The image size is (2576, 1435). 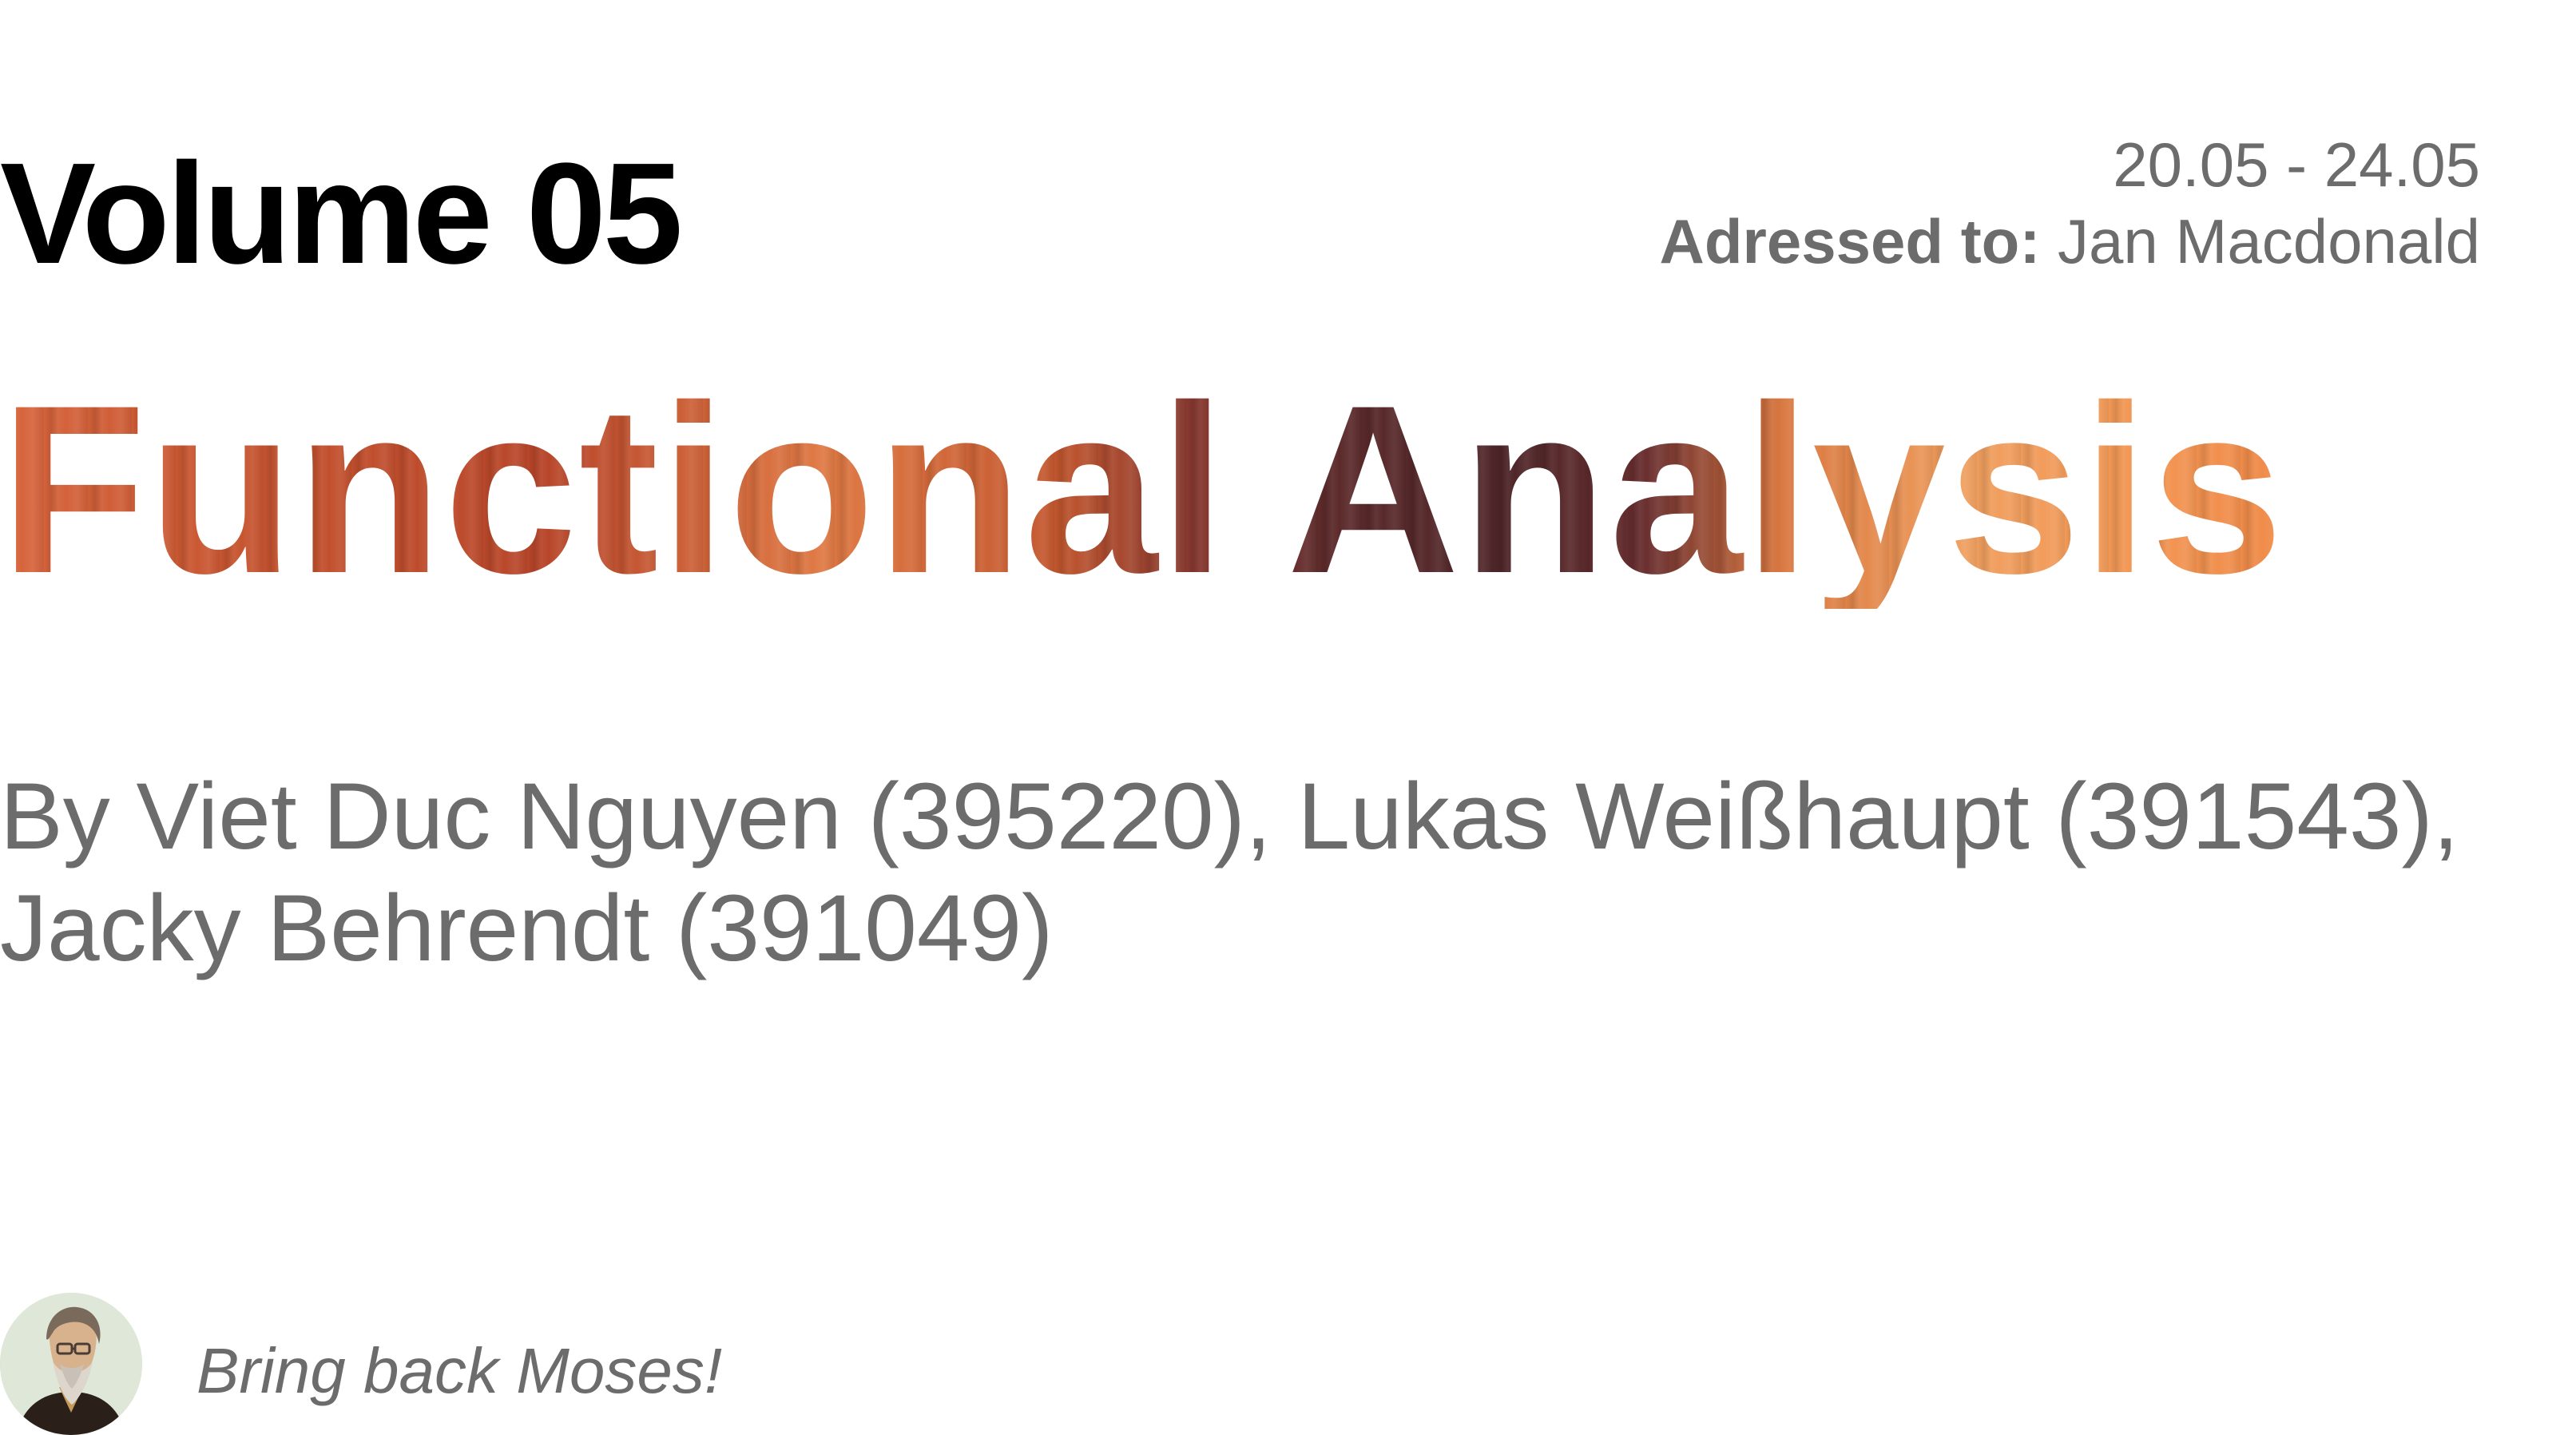 I want to click on avatar, so click(x=71, y=1364).